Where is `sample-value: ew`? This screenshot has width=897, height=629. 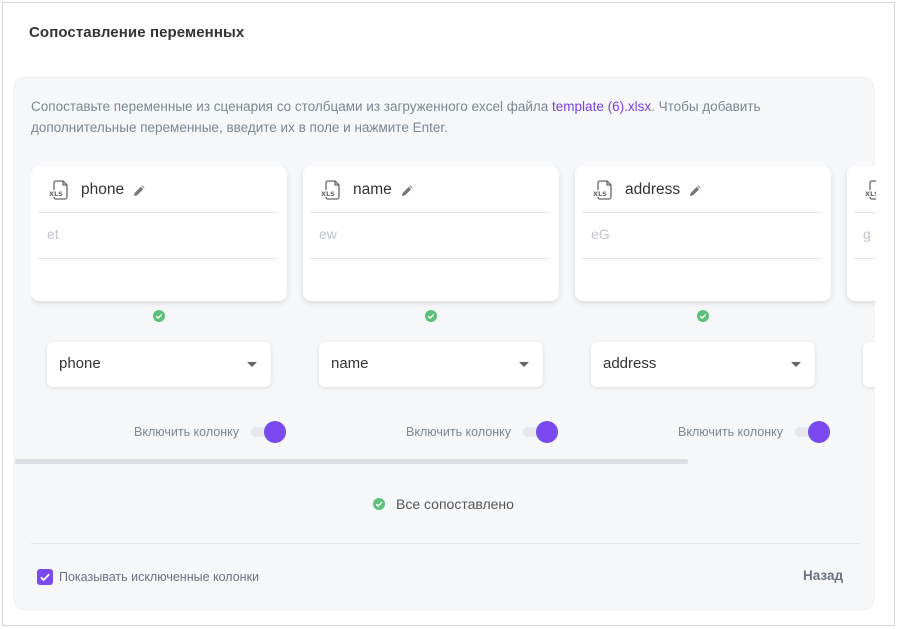 sample-value: ew is located at coordinates (328, 234).